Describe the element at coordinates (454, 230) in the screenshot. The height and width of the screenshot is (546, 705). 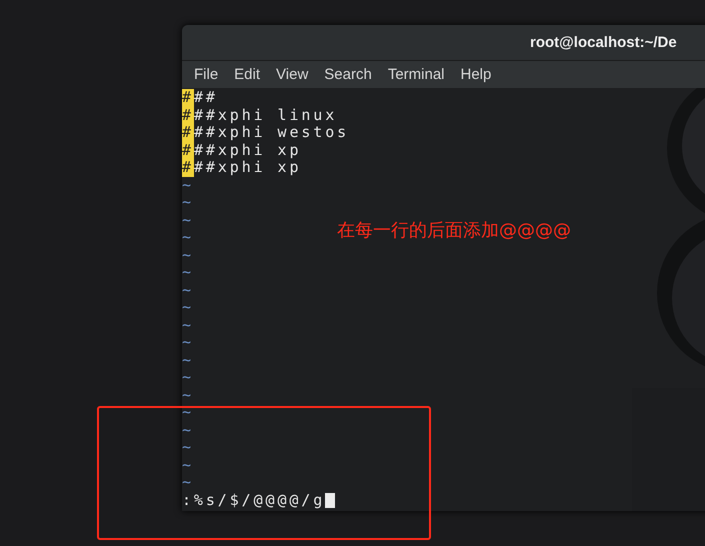
I see `annotation-text: 在每一行的后面添加@@@@` at that location.